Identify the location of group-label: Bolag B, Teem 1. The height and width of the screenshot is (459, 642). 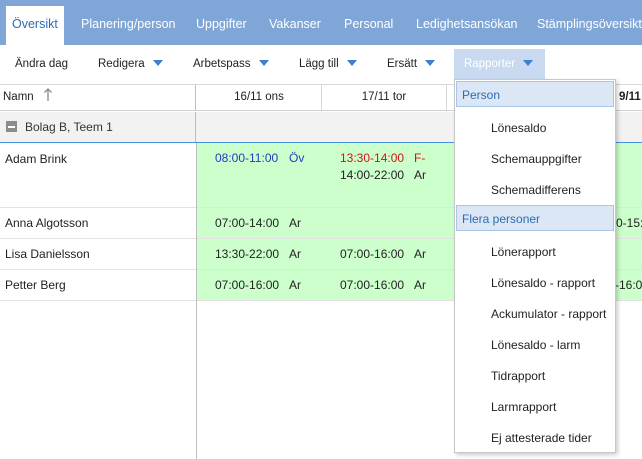
(69, 127).